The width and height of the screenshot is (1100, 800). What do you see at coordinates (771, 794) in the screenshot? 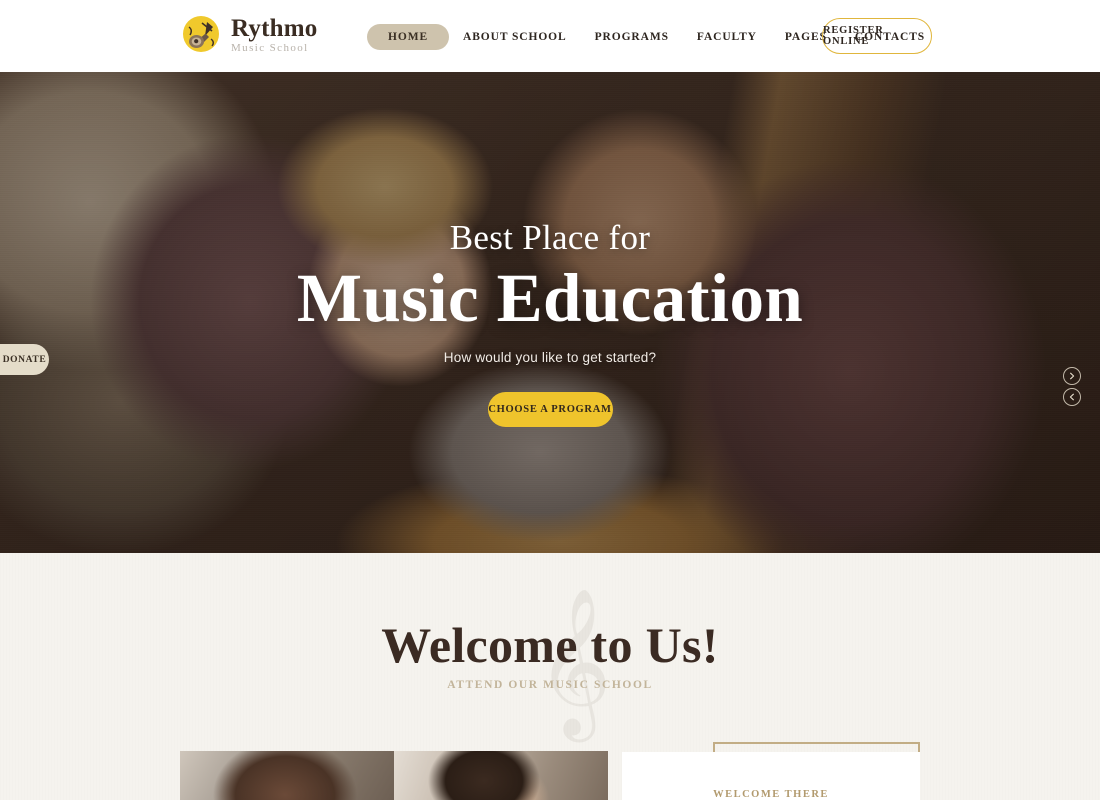
I see `welcome-card-label: WELCOME THERE` at bounding box center [771, 794].